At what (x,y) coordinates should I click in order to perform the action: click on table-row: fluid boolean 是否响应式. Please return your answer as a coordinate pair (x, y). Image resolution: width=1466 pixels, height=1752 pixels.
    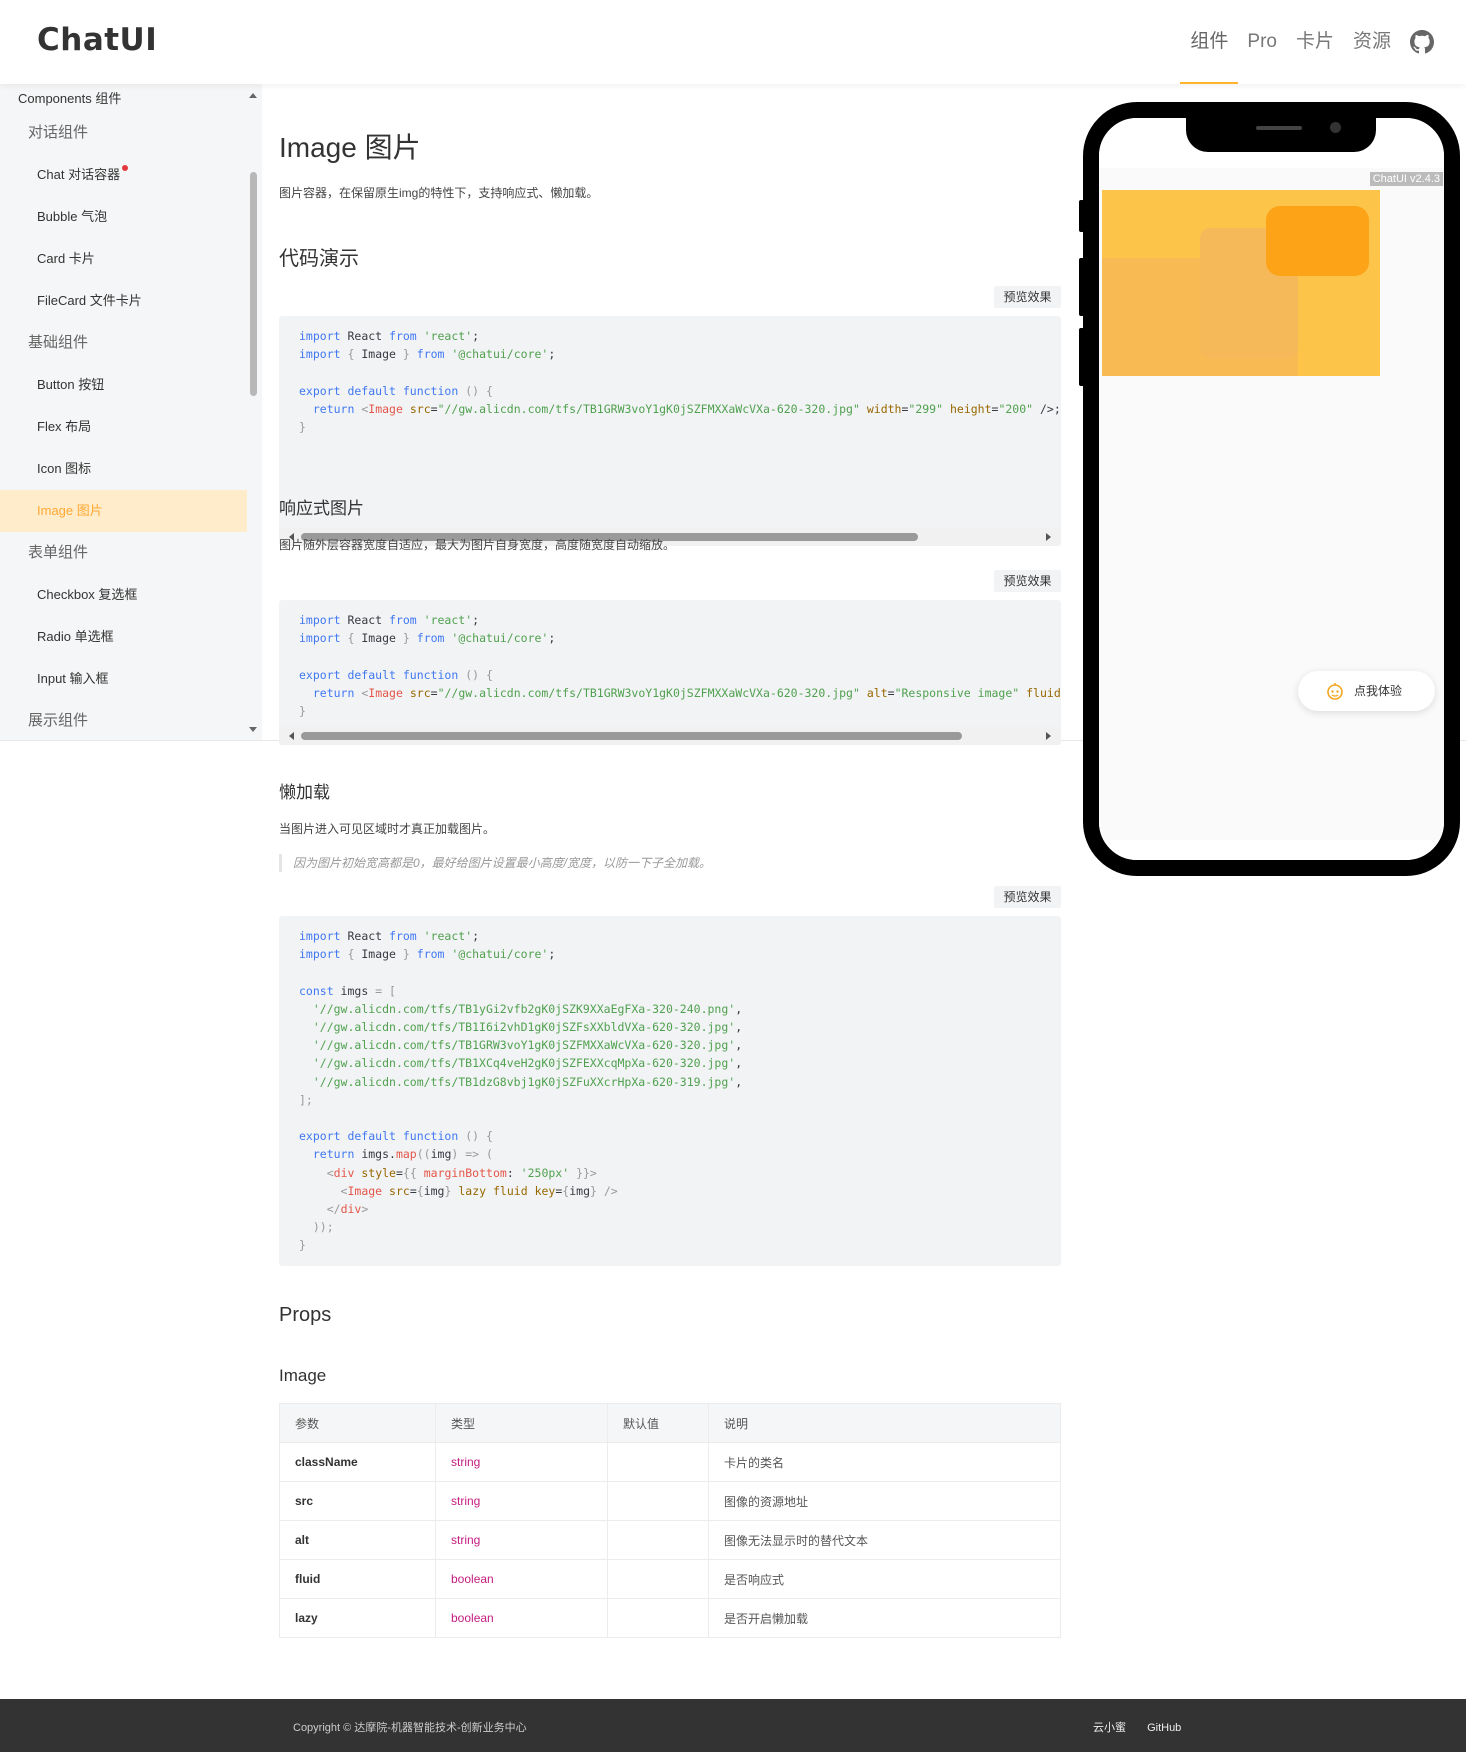
    Looking at the image, I should click on (670, 1579).